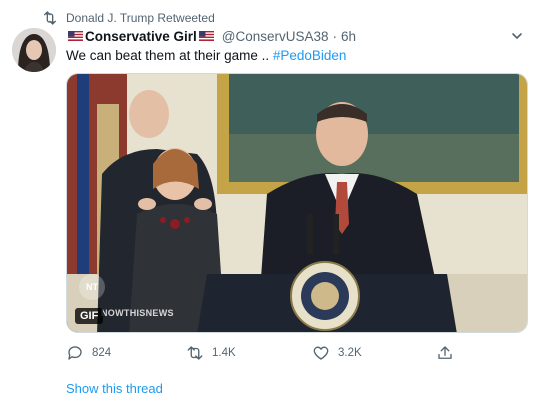  I want to click on media-watermark: NOWTHISNEWS, so click(137, 313).